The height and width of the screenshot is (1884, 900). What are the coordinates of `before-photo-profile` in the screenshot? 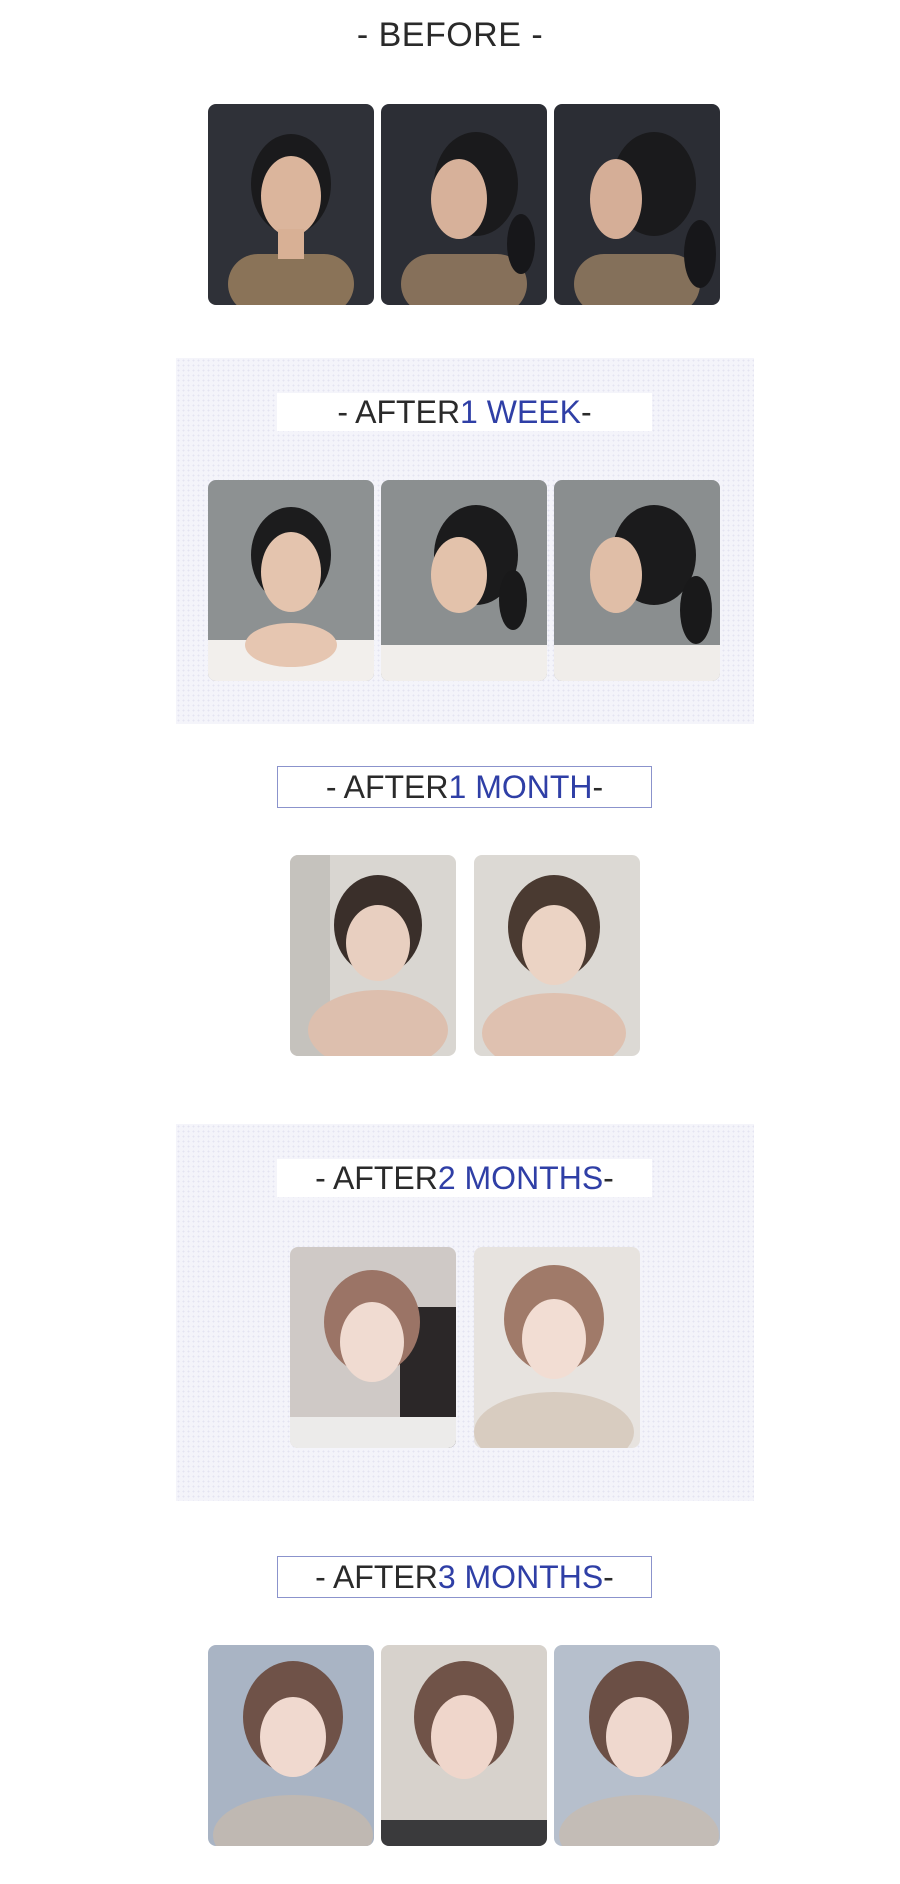 It's located at (637, 204).